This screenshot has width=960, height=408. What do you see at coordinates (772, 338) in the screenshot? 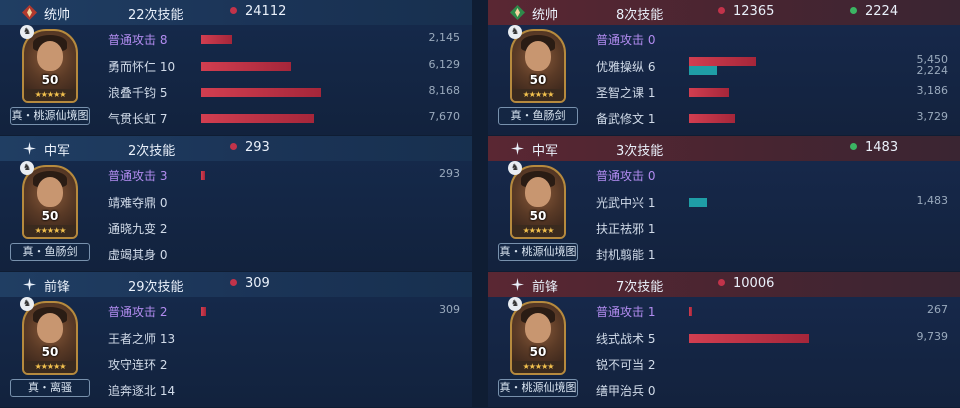
I see `skill-row: 线式战术 5 9,739` at bounding box center [772, 338].